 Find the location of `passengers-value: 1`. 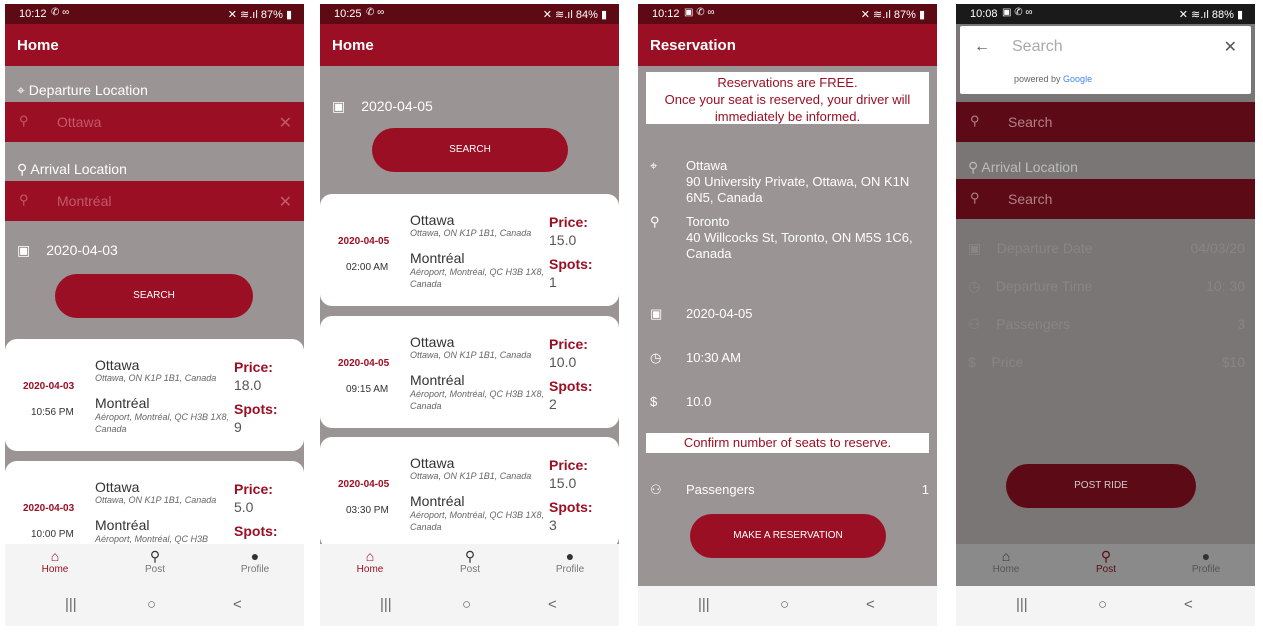

passengers-value: 1 is located at coordinates (925, 489).